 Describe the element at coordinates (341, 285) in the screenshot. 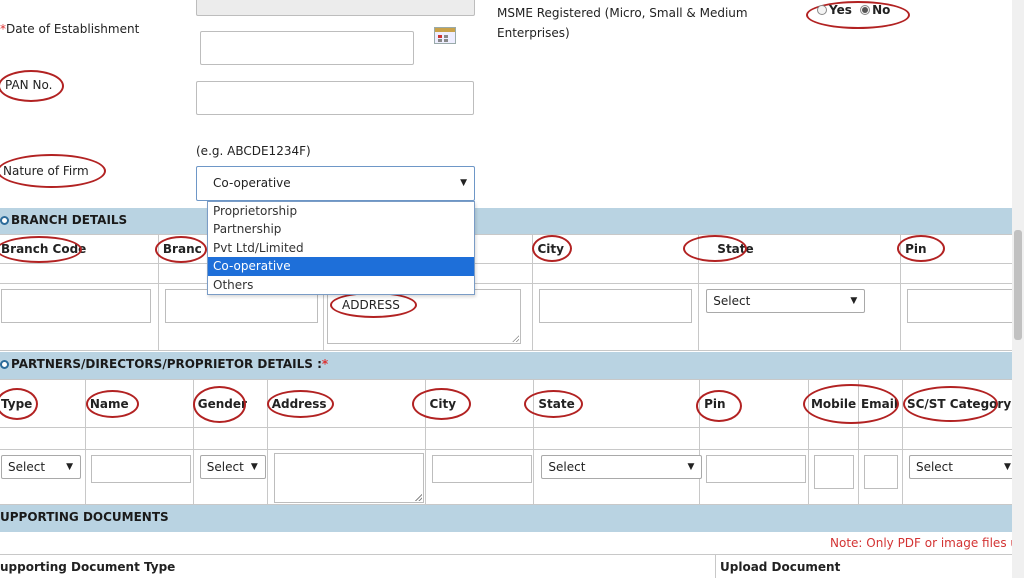

I see `option-others: Others` at that location.